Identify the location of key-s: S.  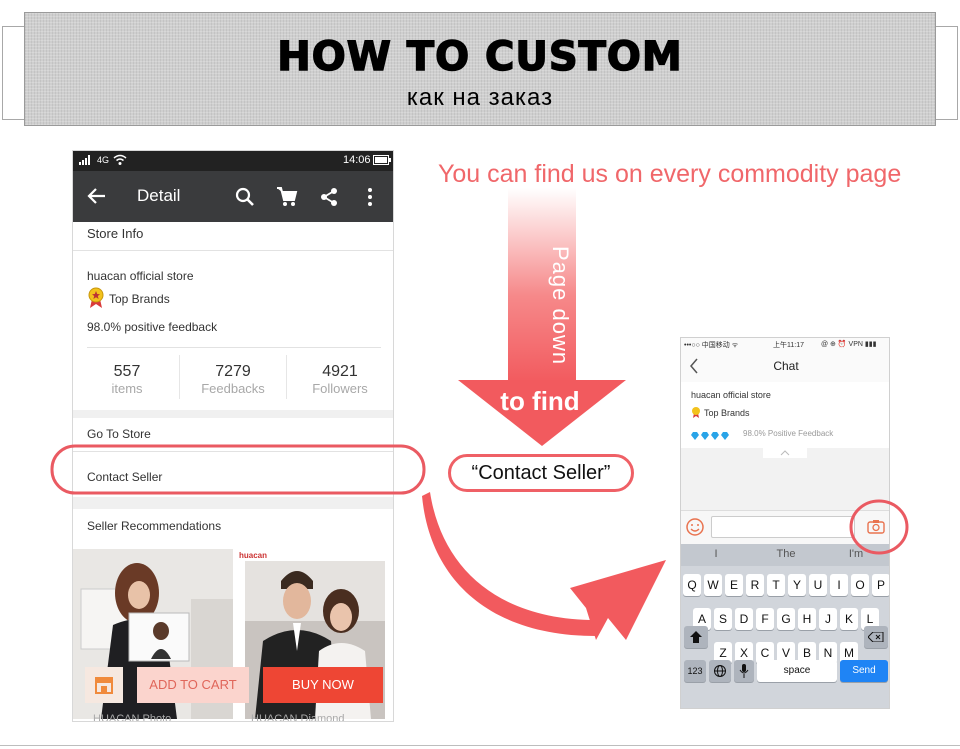
(723, 619).